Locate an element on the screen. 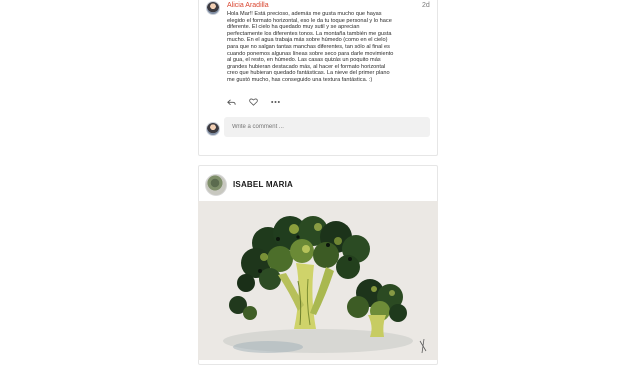 This screenshot has width=640, height=365. post-author-avatar is located at coordinates (216, 185).